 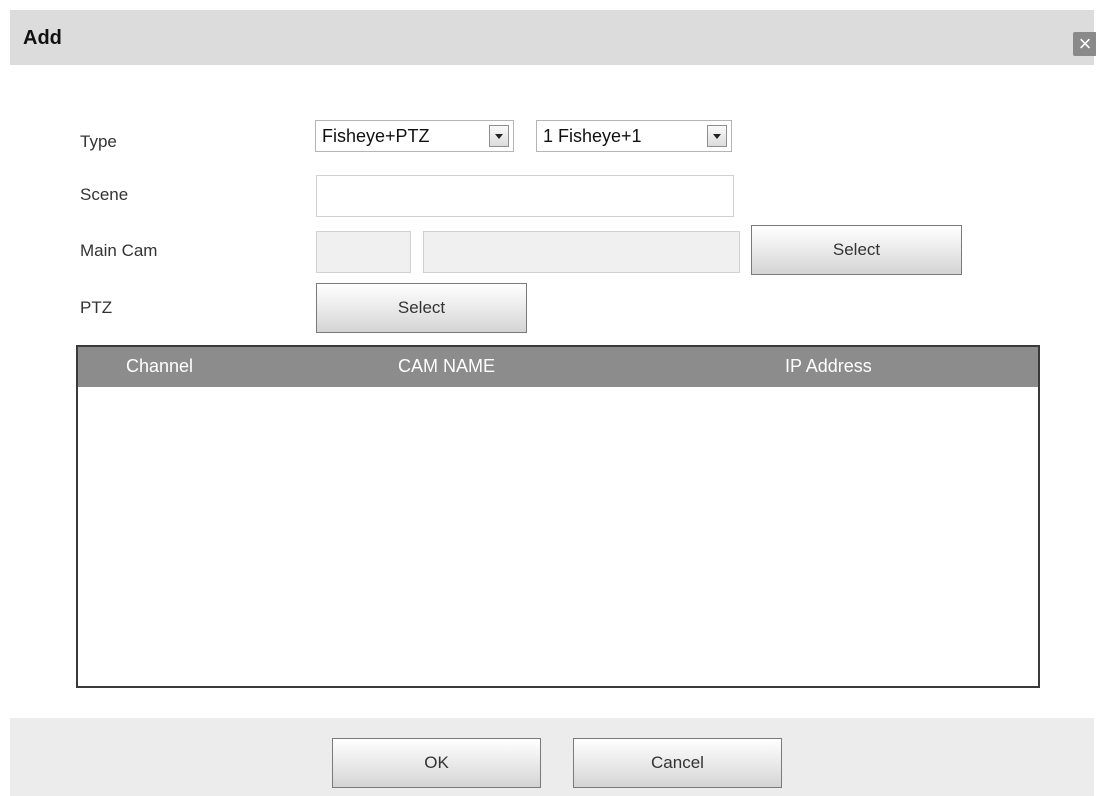 I want to click on cancel-button: Cancel, so click(x=677, y=763).